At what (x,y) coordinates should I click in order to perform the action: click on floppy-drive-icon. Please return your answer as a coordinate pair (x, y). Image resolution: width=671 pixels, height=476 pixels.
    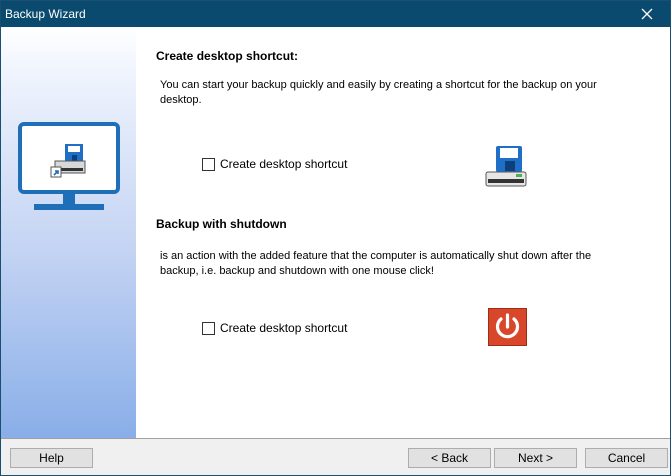
    Looking at the image, I should click on (506, 166).